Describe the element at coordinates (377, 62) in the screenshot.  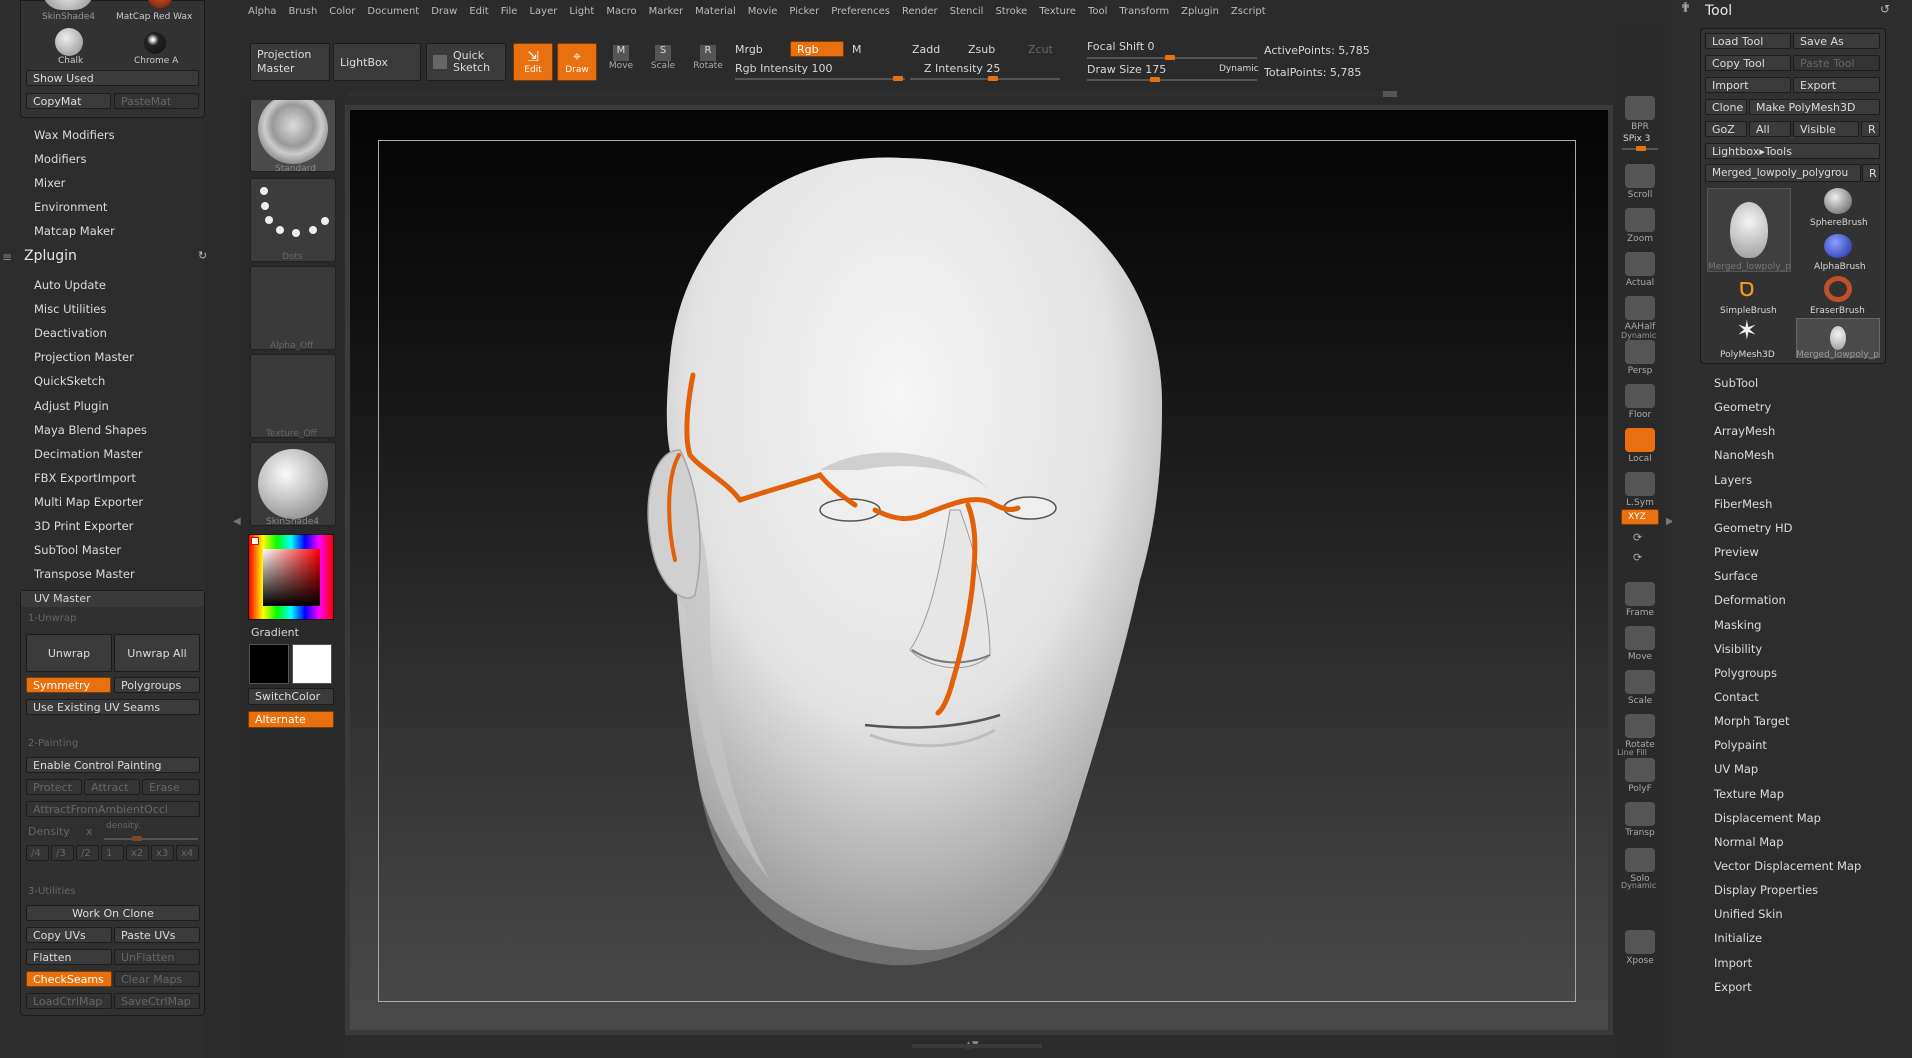
I see `lightbox-button: LightBox` at that location.